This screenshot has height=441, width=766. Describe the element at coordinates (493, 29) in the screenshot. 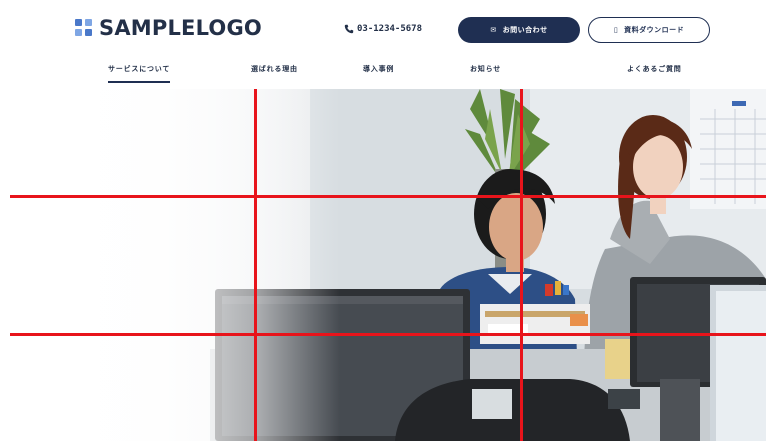

I see `mail-icon: ✉` at that location.